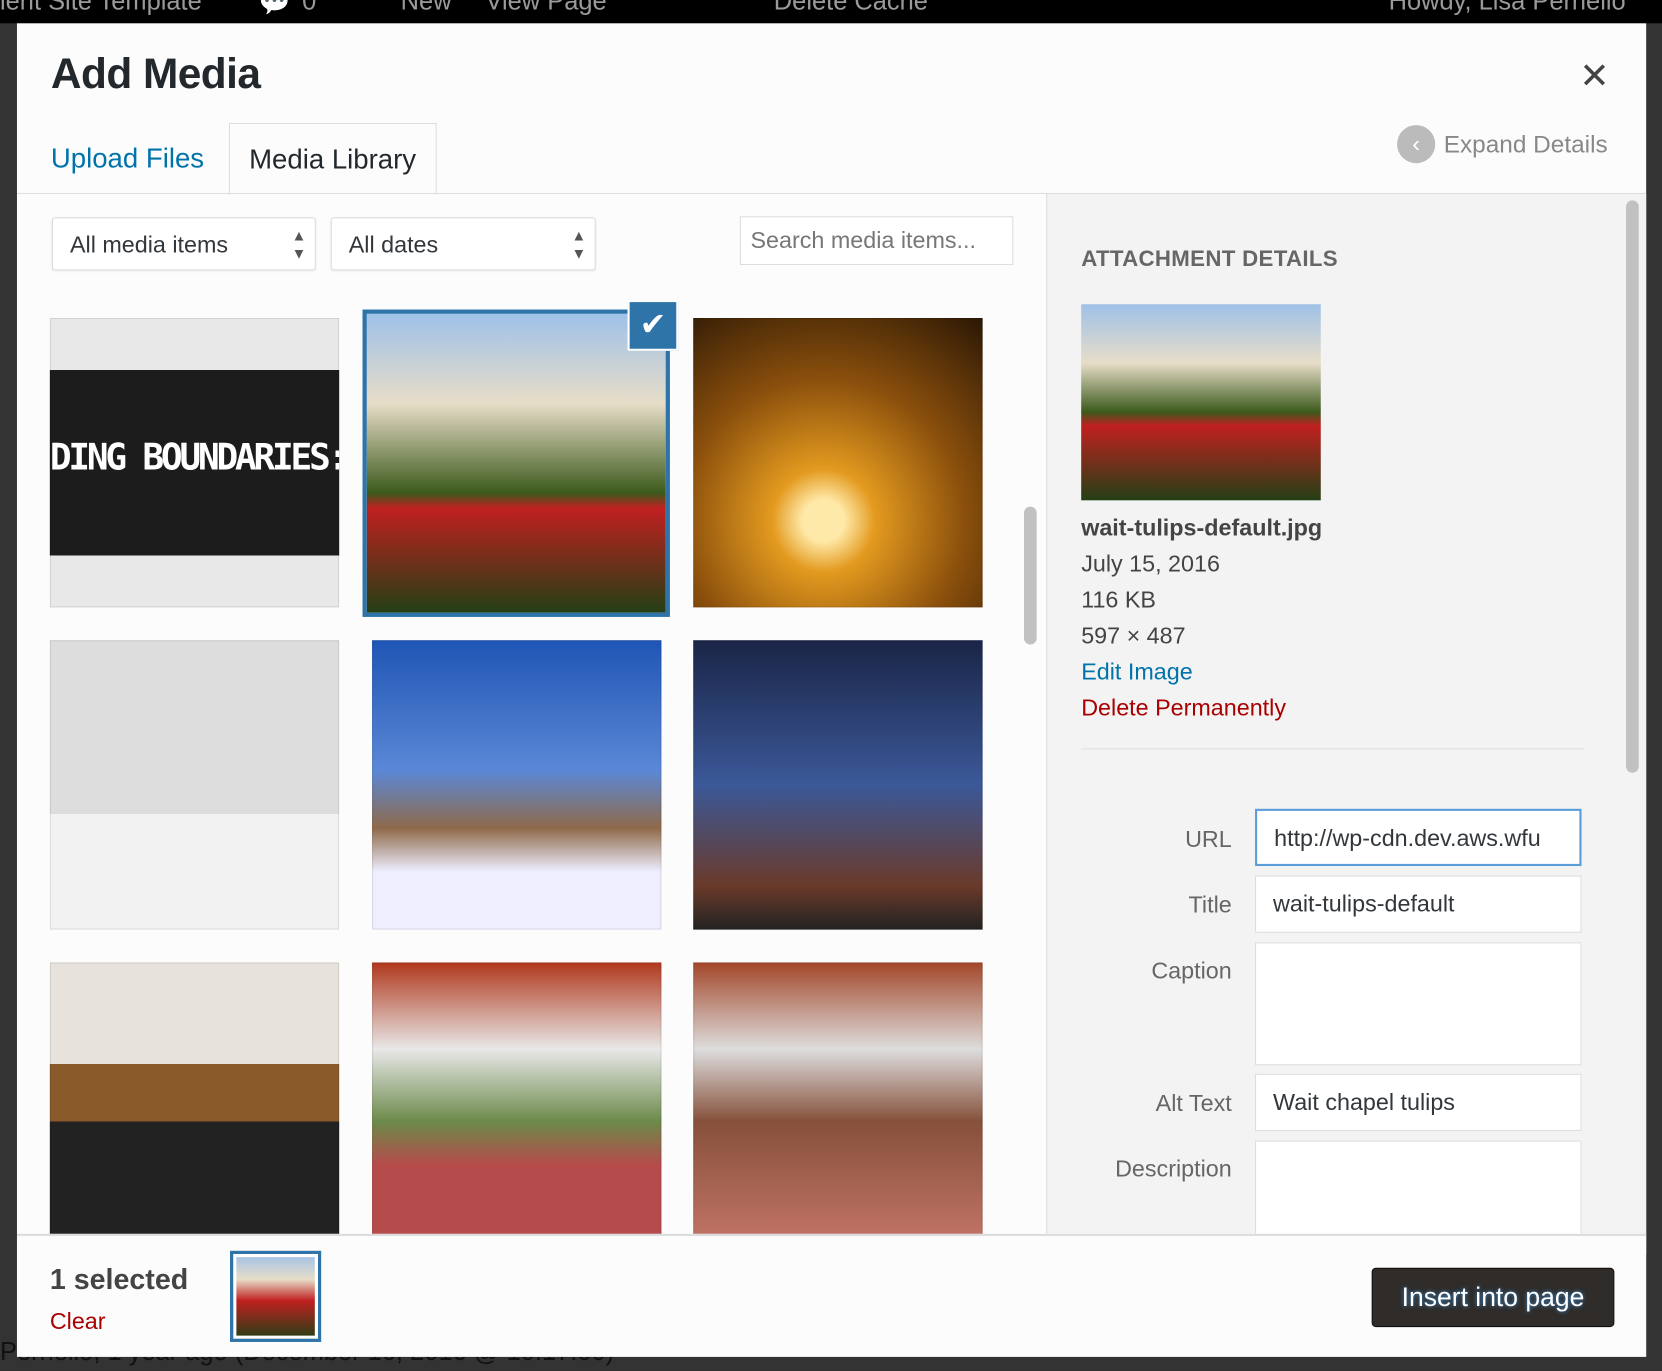 The height and width of the screenshot is (1371, 1662). Describe the element at coordinates (276, 1296) in the screenshot. I see `selected-thumbnail` at that location.